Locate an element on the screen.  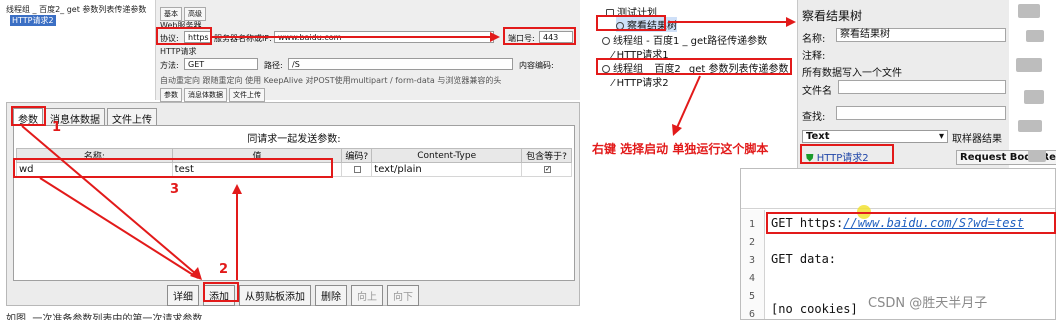
param-content-type-cell: text/plain is located at coordinates (447, 169).